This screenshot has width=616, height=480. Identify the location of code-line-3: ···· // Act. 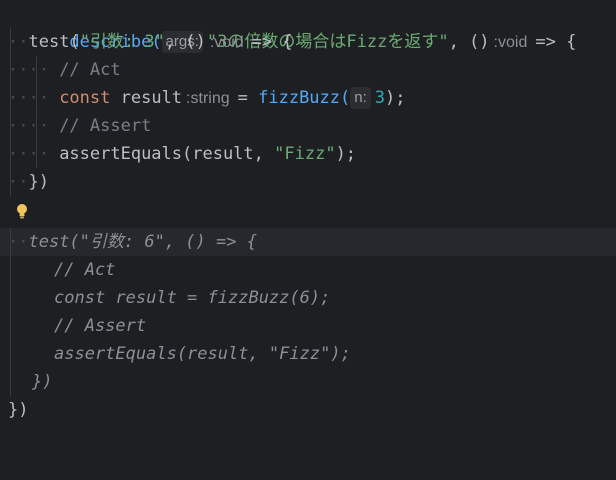
(308, 70).